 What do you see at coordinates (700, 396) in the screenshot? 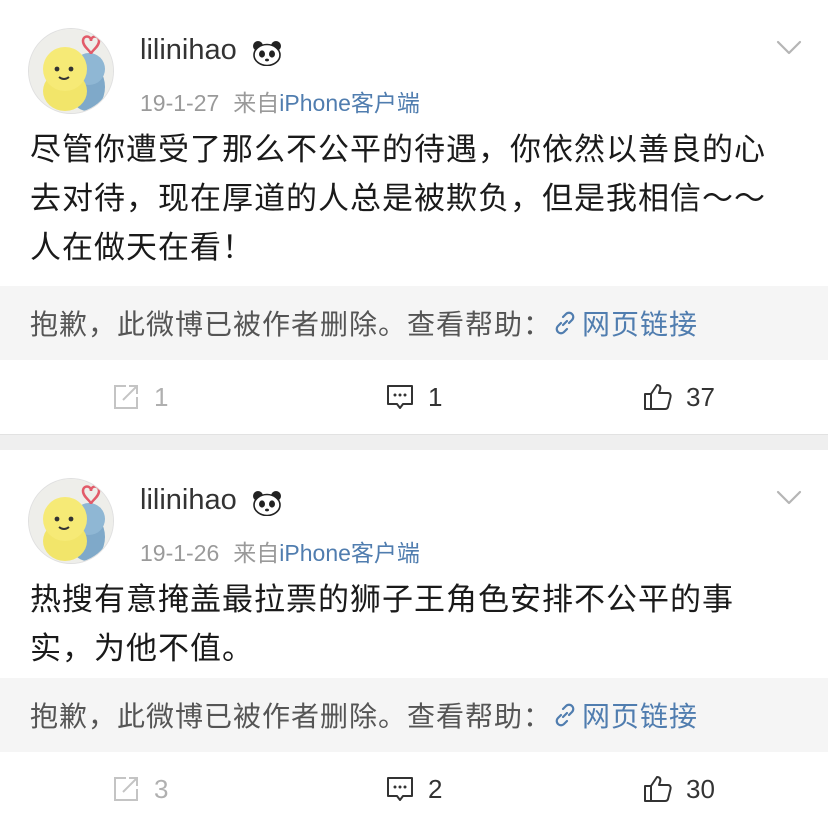
I see `like-count: 37` at bounding box center [700, 396].